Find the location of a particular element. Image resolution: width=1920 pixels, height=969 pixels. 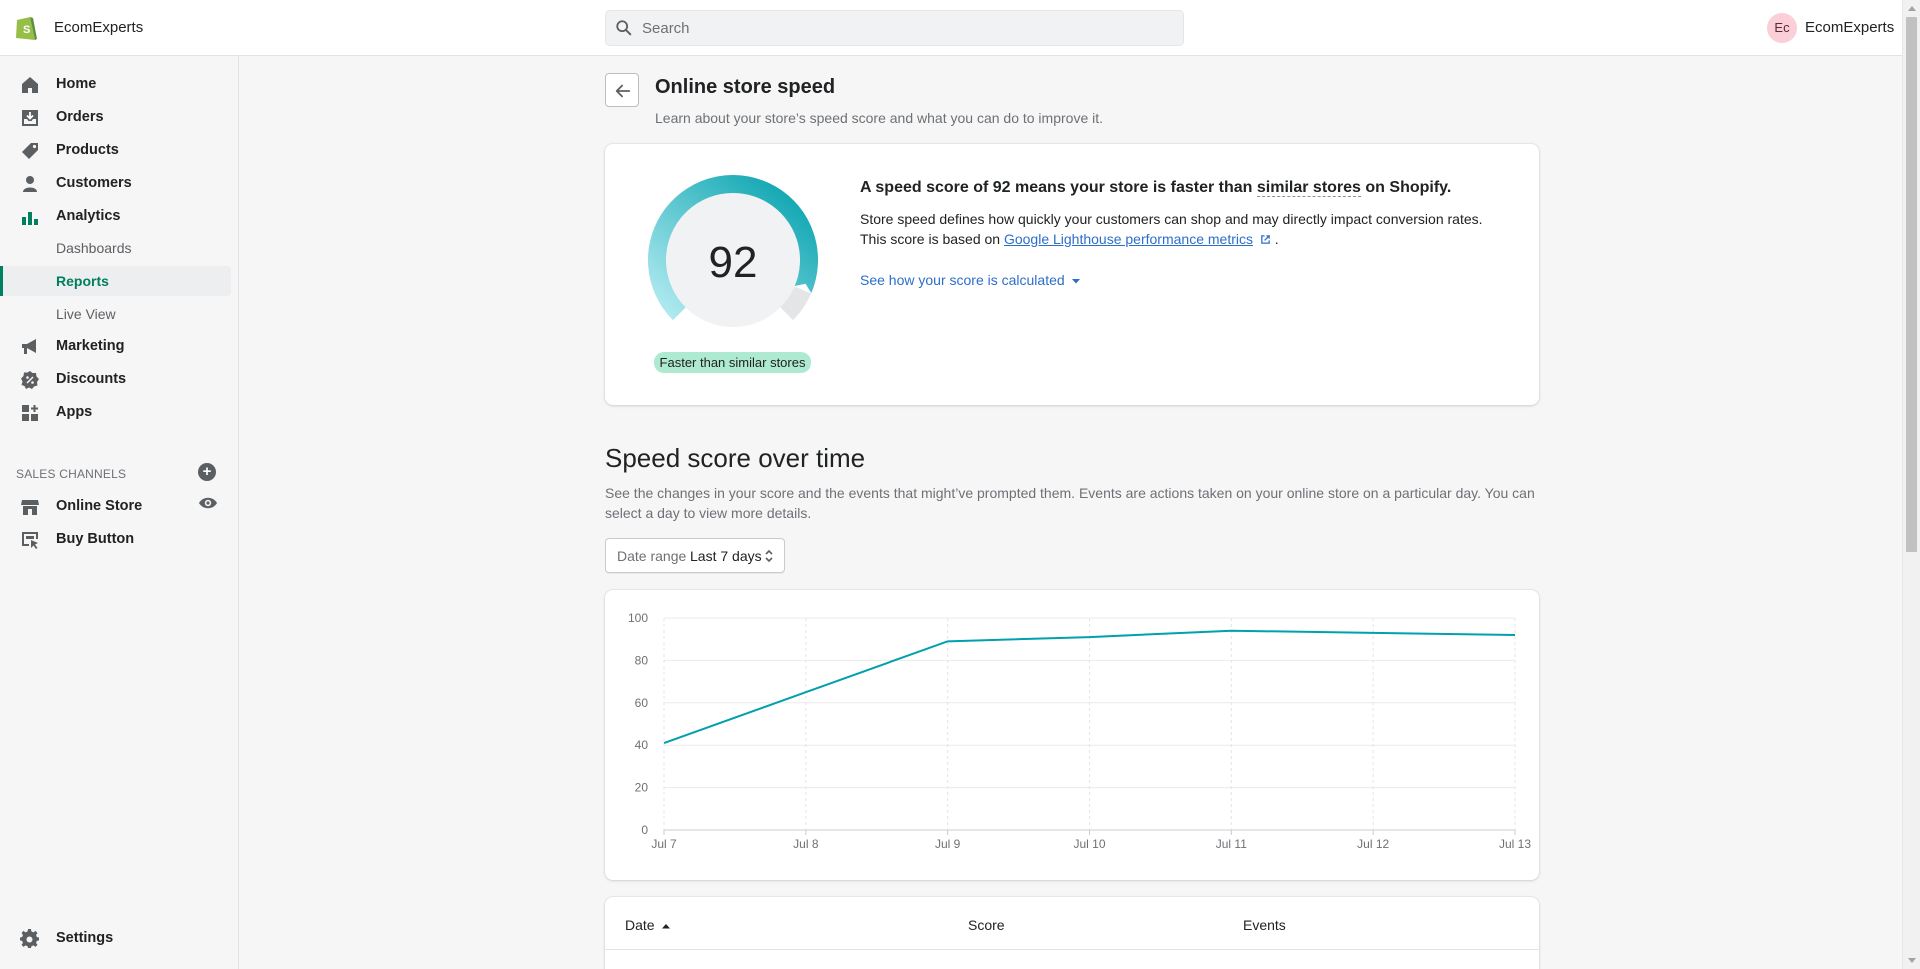

speed-score-value: 92 is located at coordinates (733, 262).